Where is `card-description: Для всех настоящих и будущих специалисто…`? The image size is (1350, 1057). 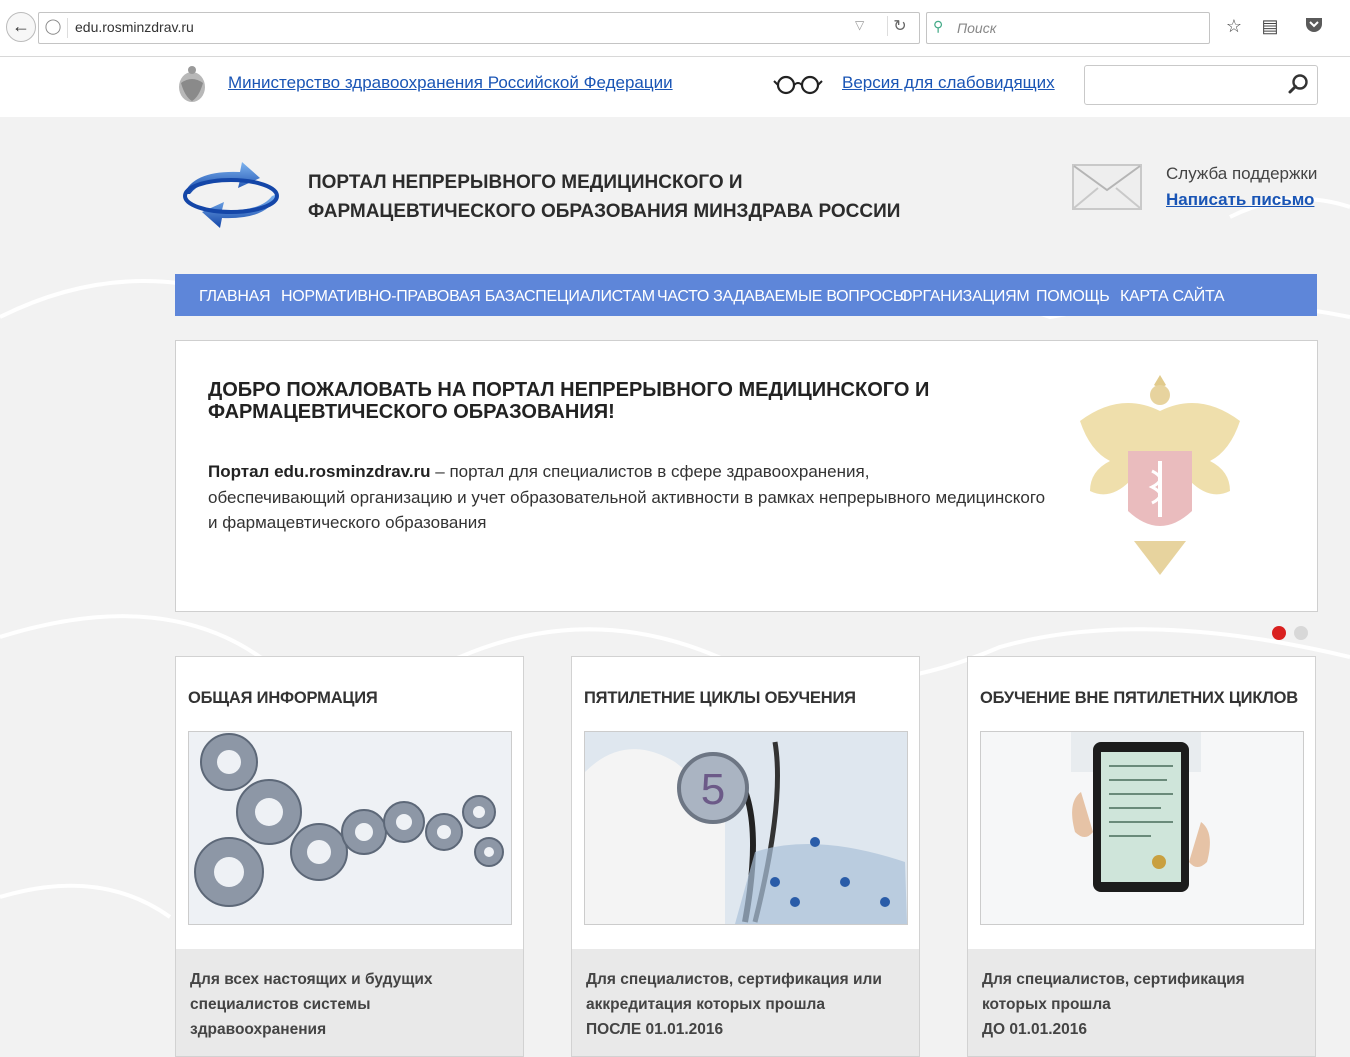
card-description: Для всех настоящих и будущих специалисто… is located at coordinates (350, 1004).